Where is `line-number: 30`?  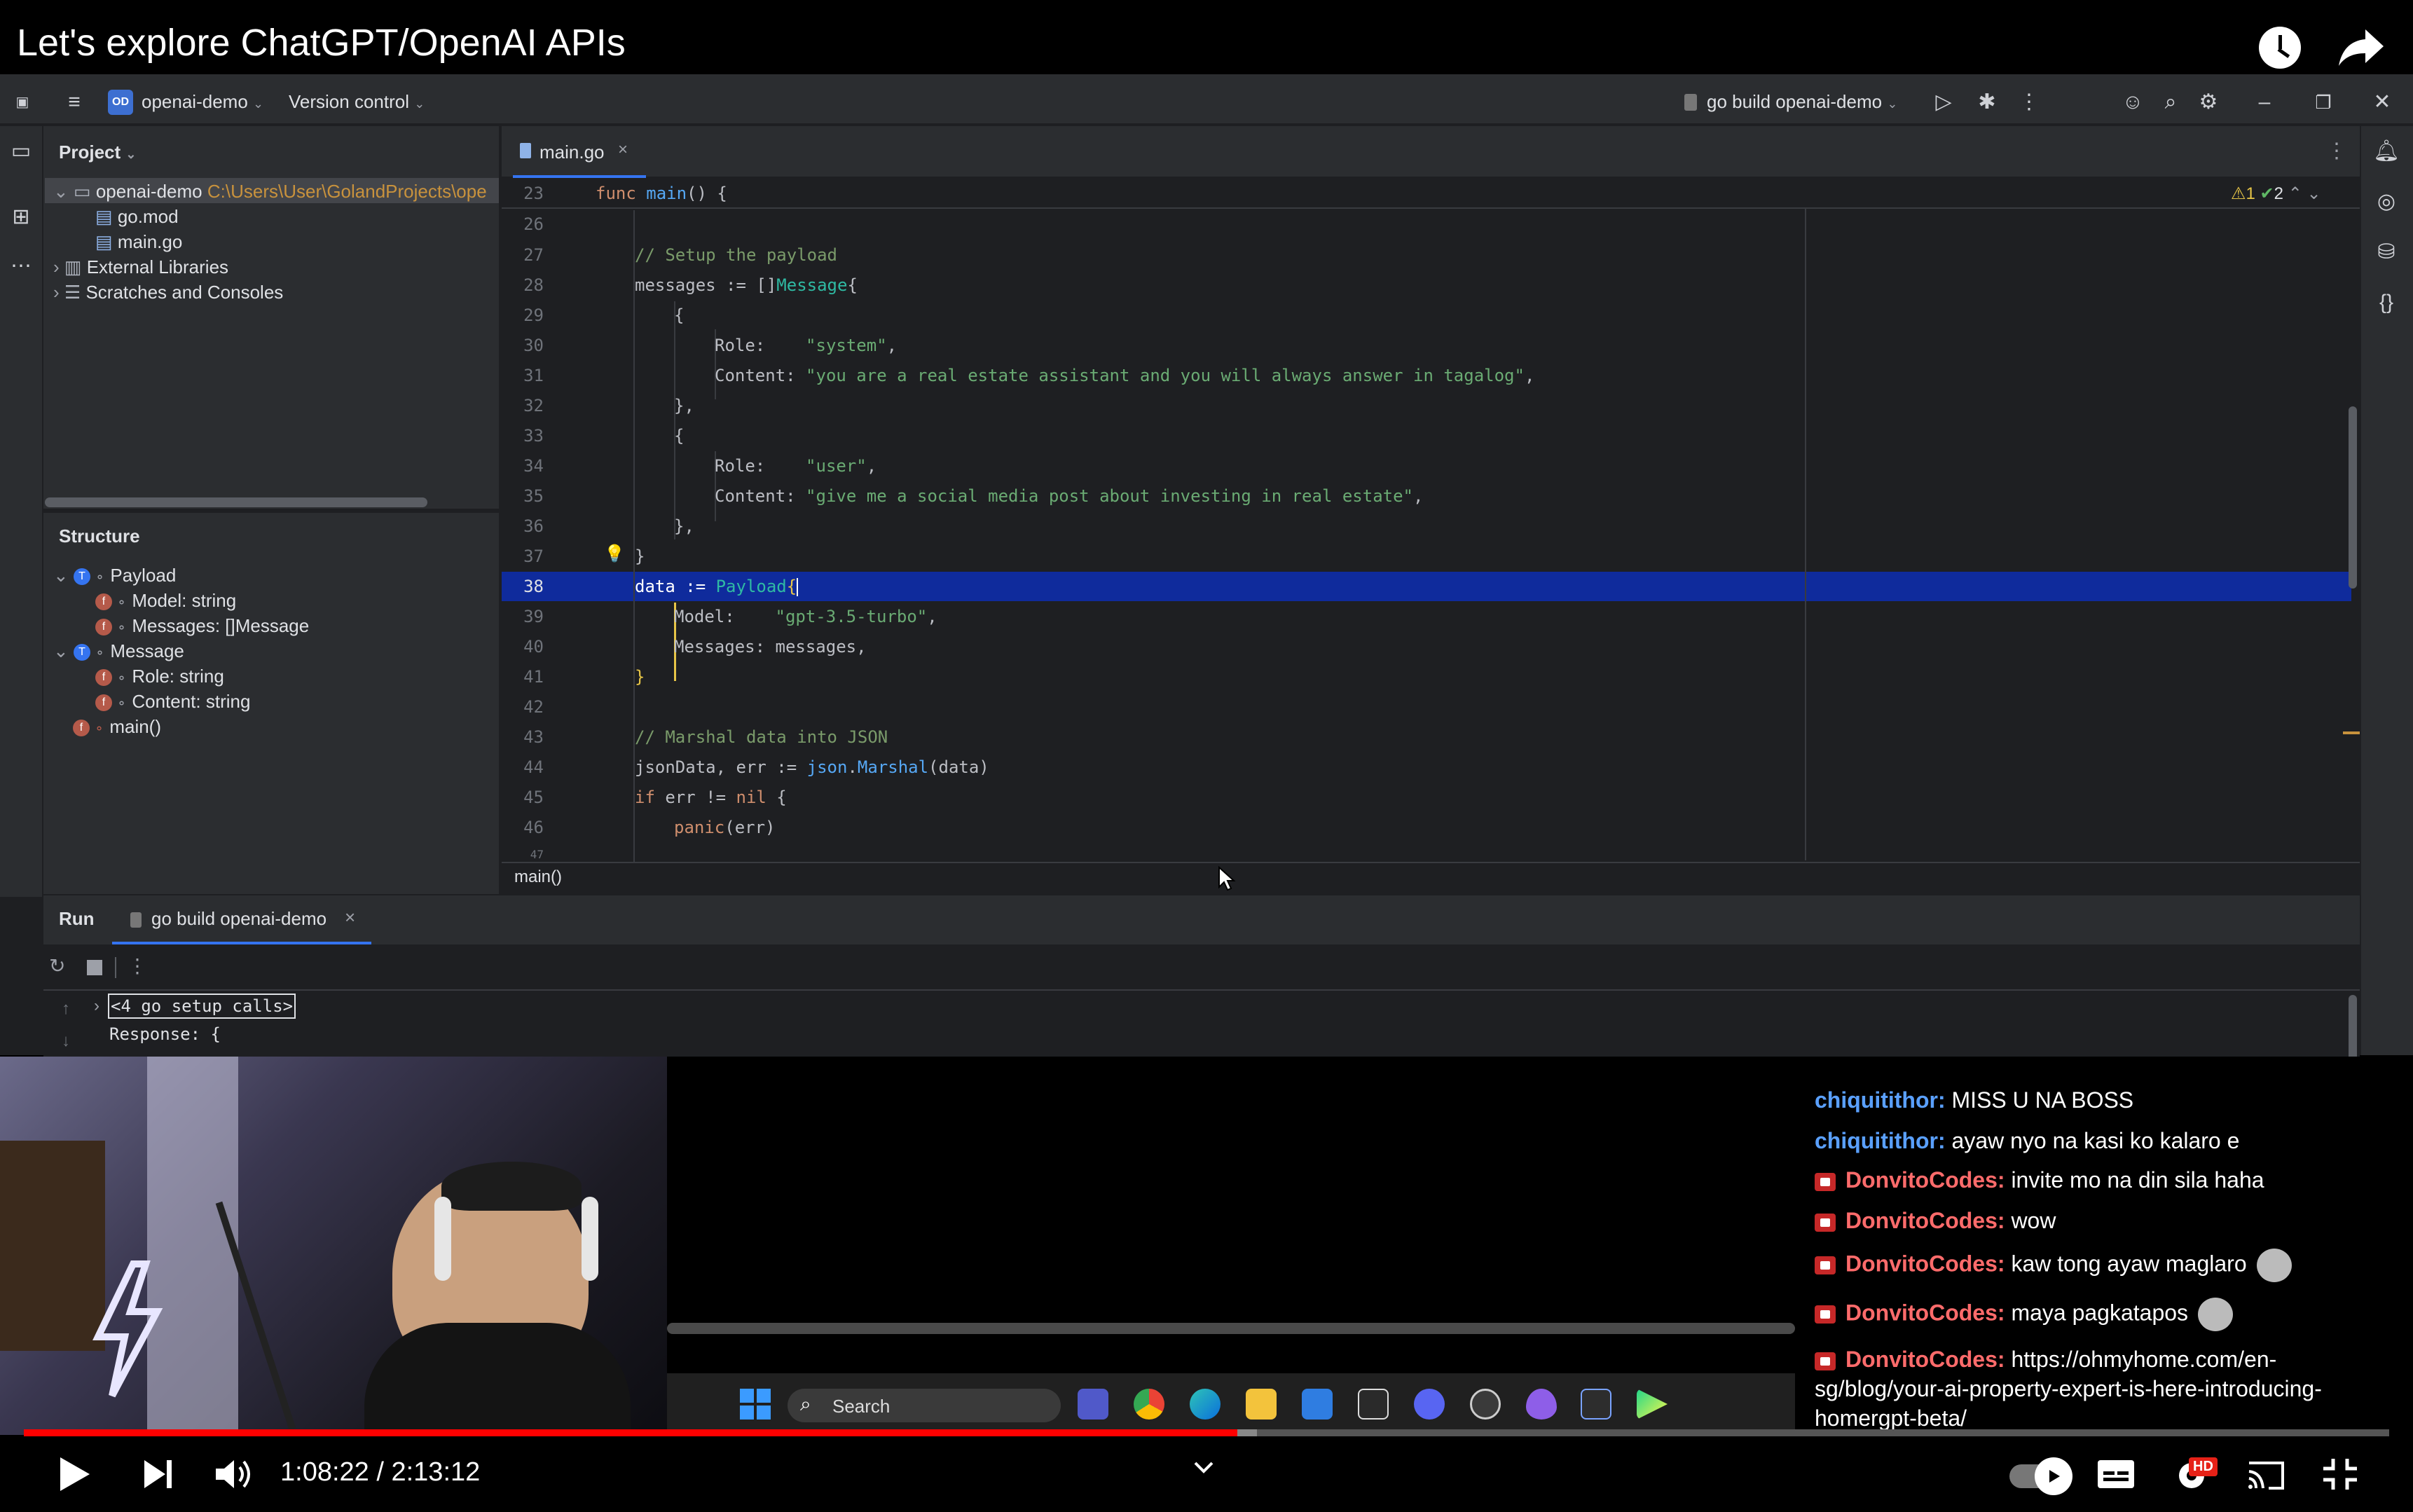
line-number: 30 is located at coordinates (533, 345).